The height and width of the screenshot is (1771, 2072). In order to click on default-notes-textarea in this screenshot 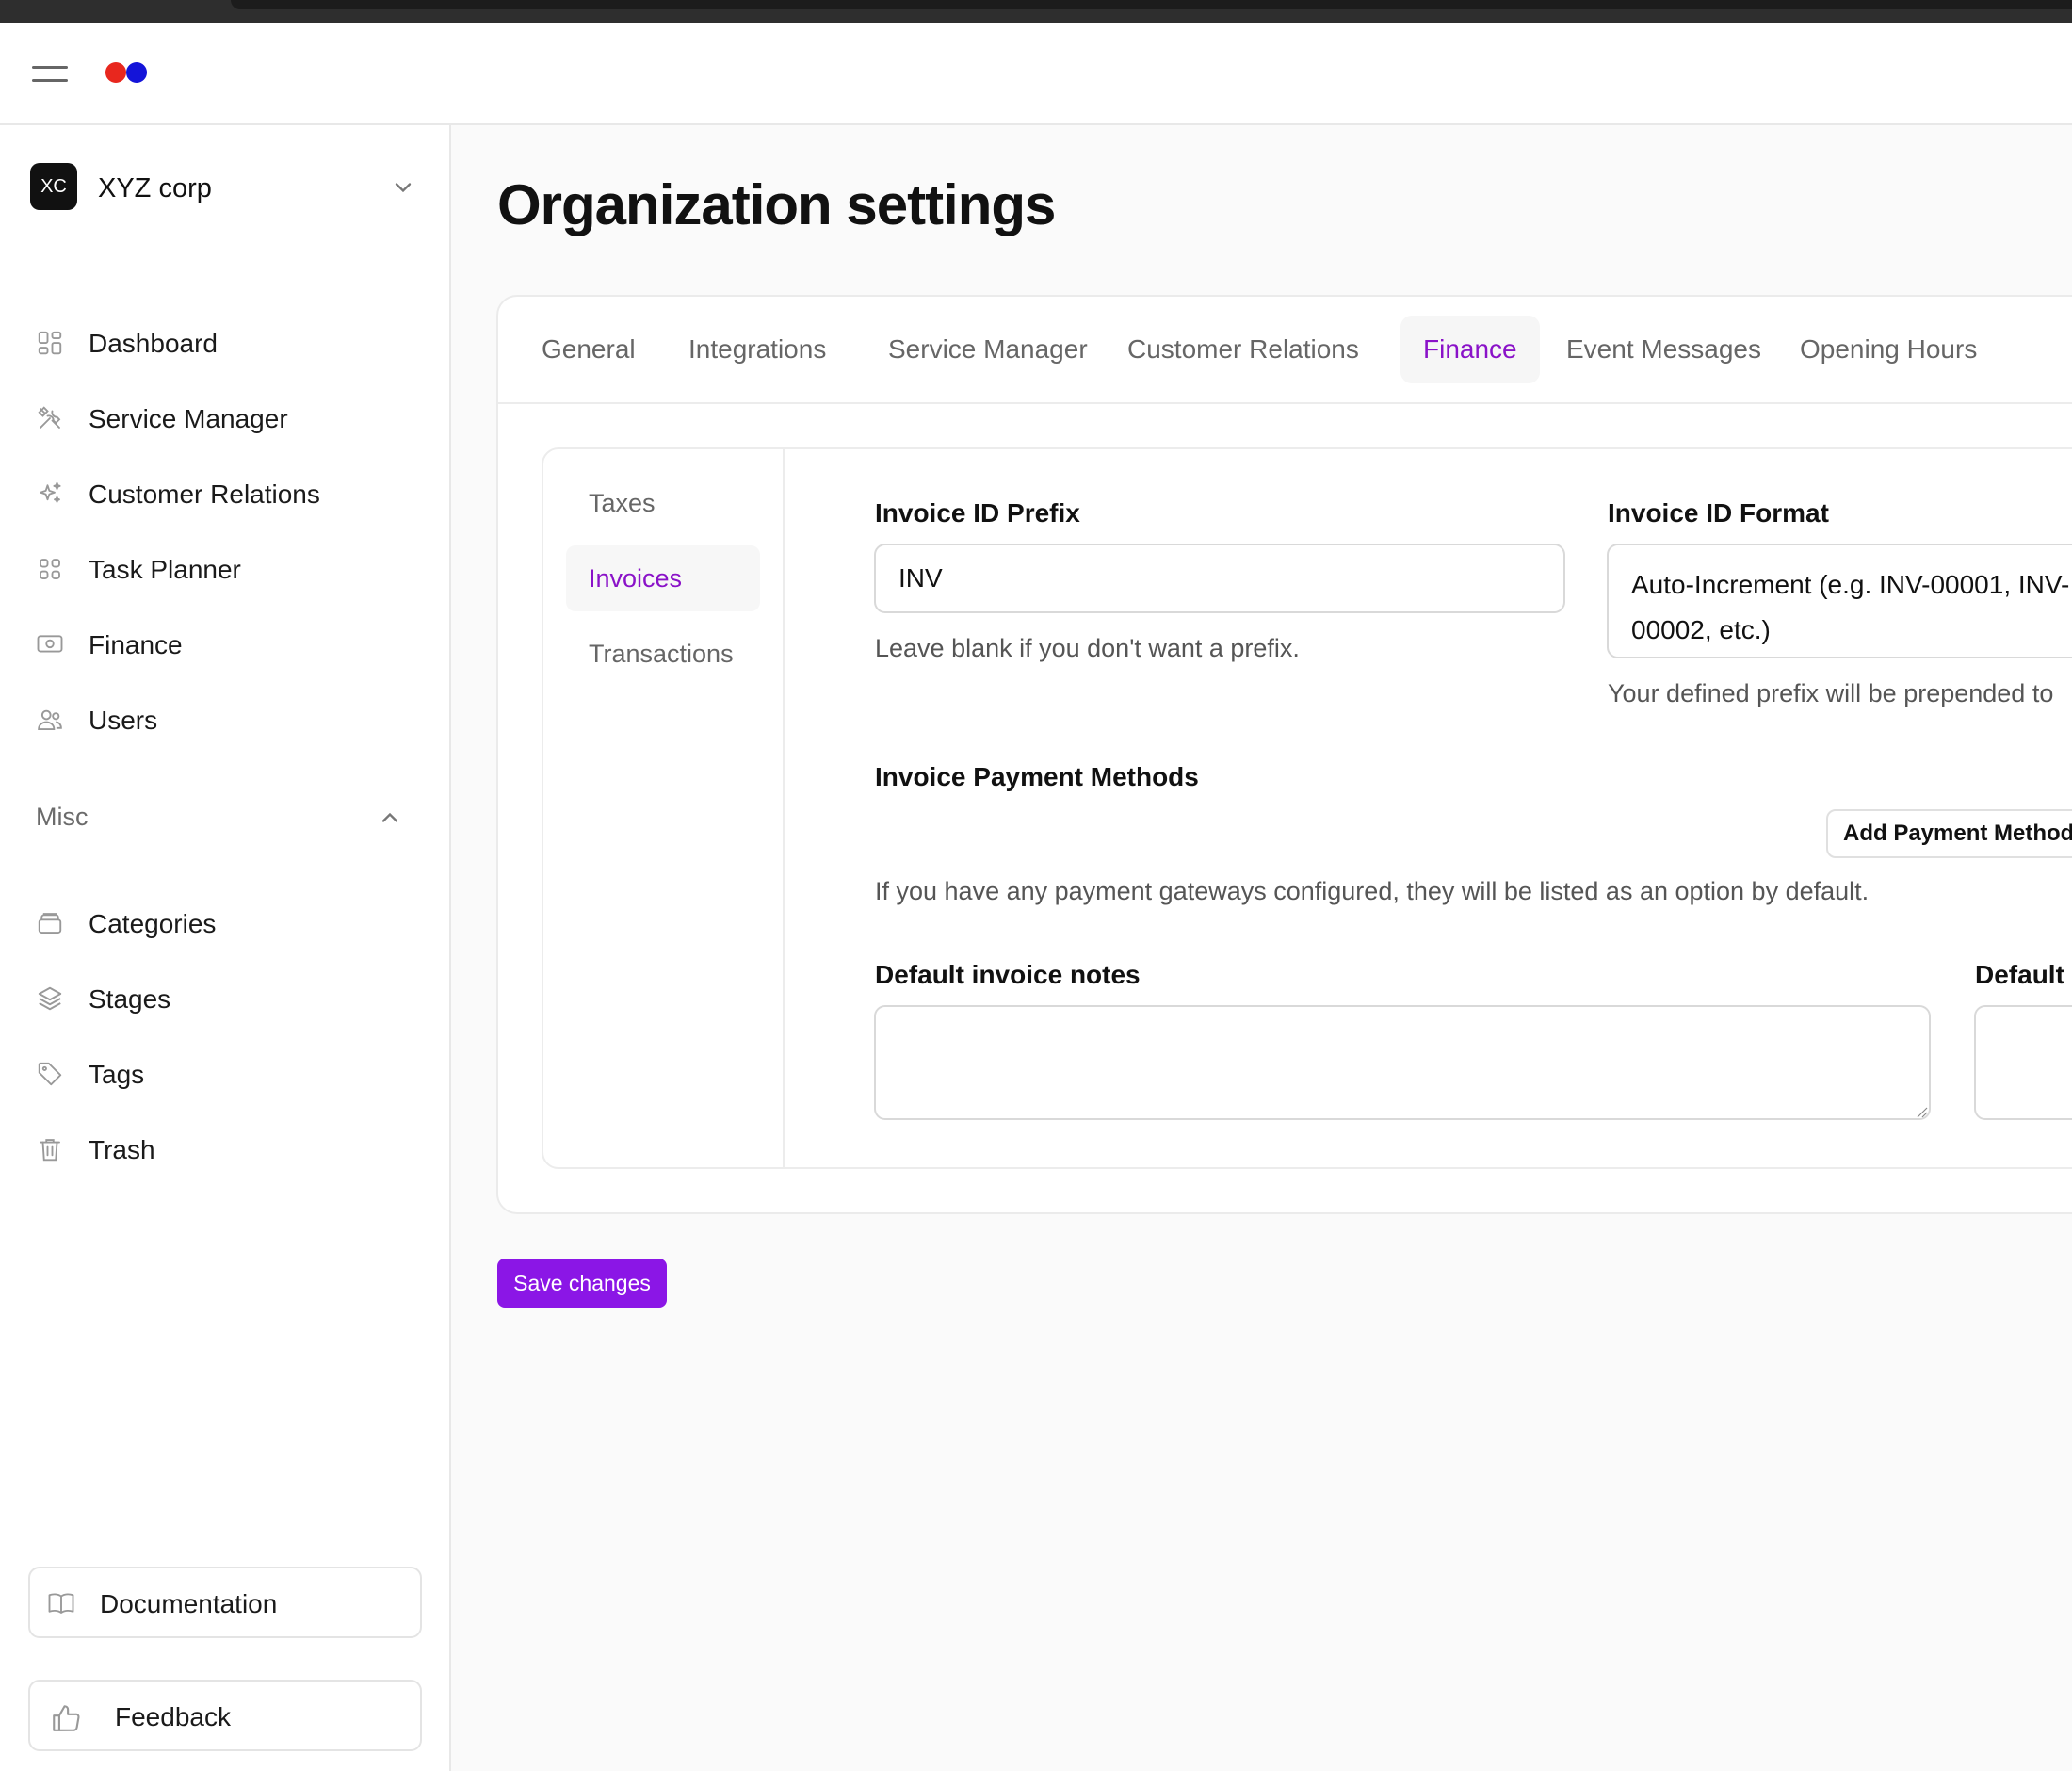, I will do `click(1403, 1062)`.